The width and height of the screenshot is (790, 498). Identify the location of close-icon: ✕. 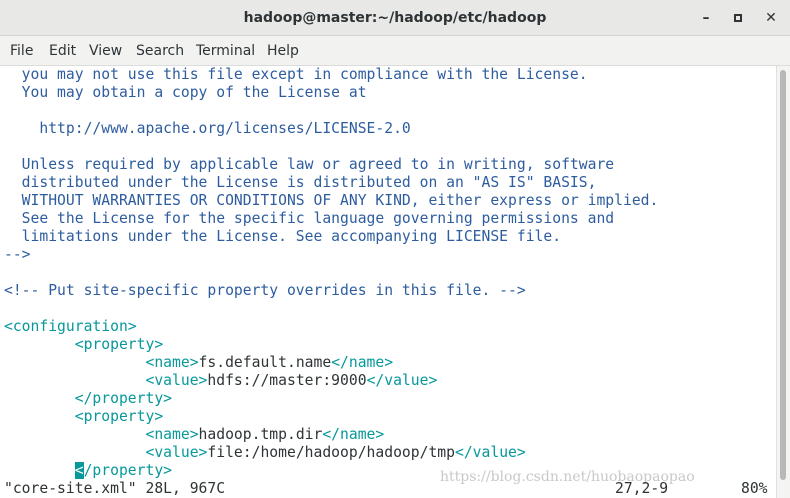
(771, 18).